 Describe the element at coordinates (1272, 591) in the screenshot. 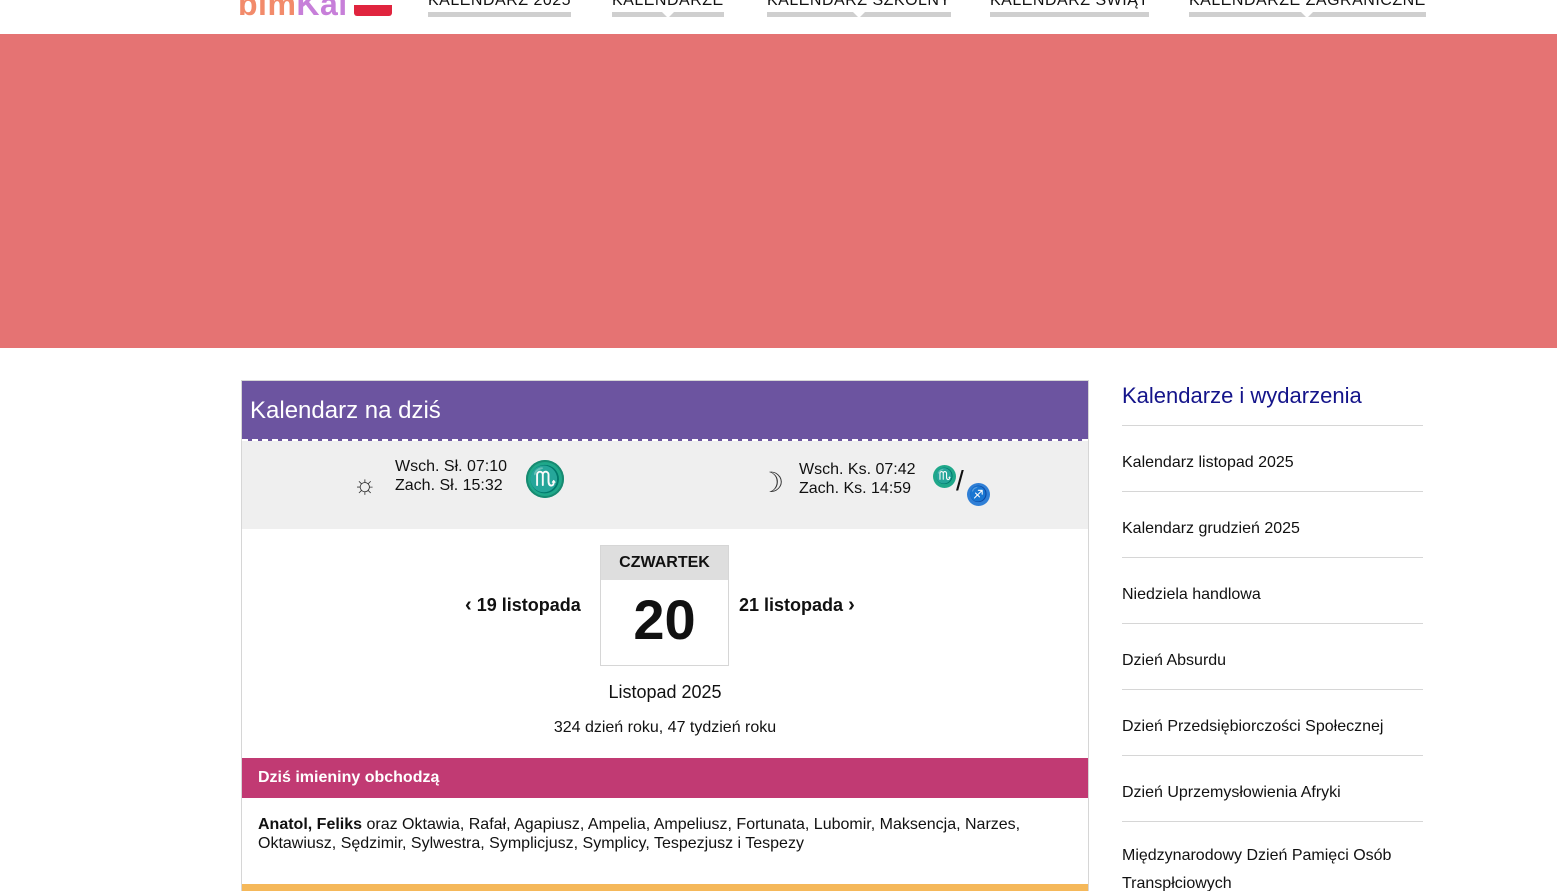

I see `sidebar-item-niedziela-handlowa: Niedziela handlowa` at that location.